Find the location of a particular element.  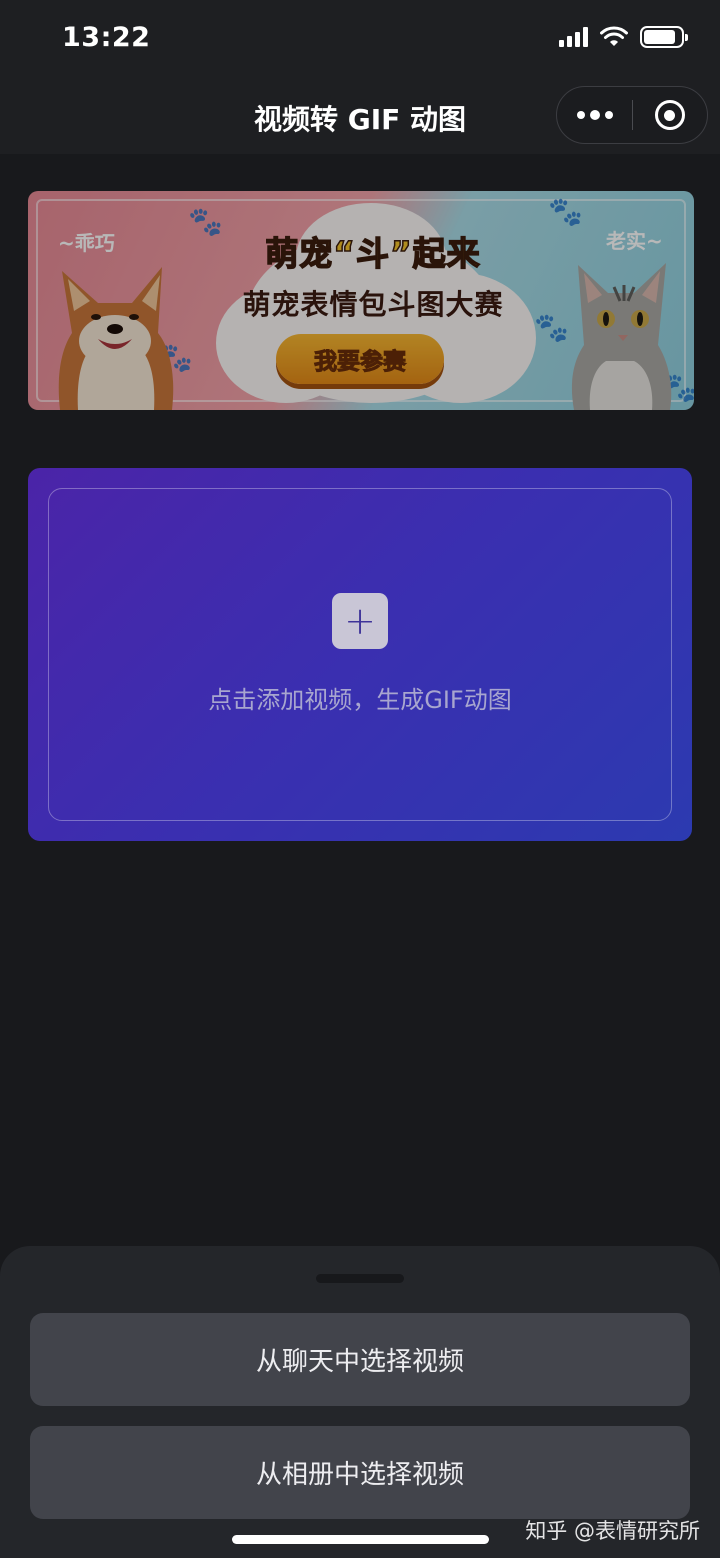

banner-left-tag: ~乖巧 is located at coordinates (86, 243).